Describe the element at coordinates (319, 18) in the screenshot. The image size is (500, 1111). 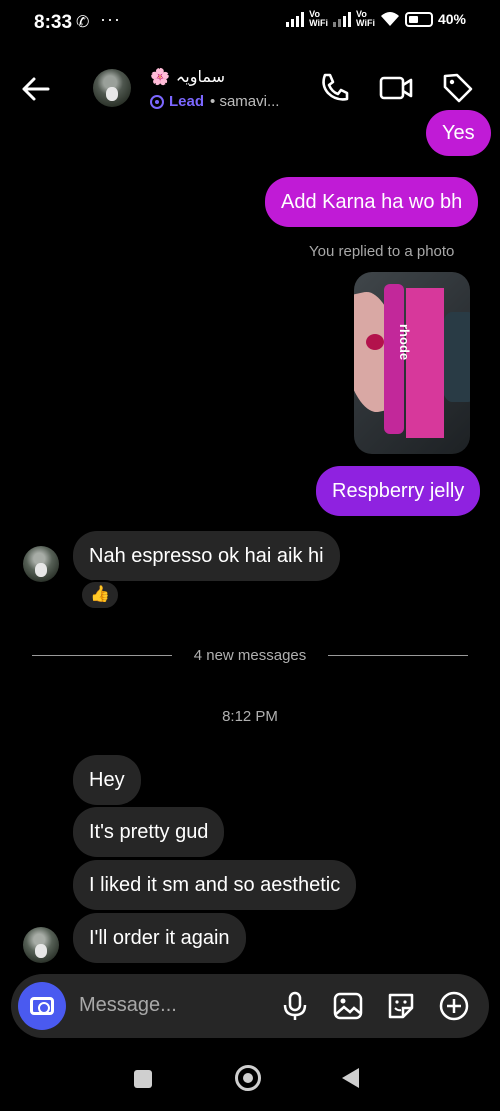
I see `vowifi-label: Vo WiFi` at that location.